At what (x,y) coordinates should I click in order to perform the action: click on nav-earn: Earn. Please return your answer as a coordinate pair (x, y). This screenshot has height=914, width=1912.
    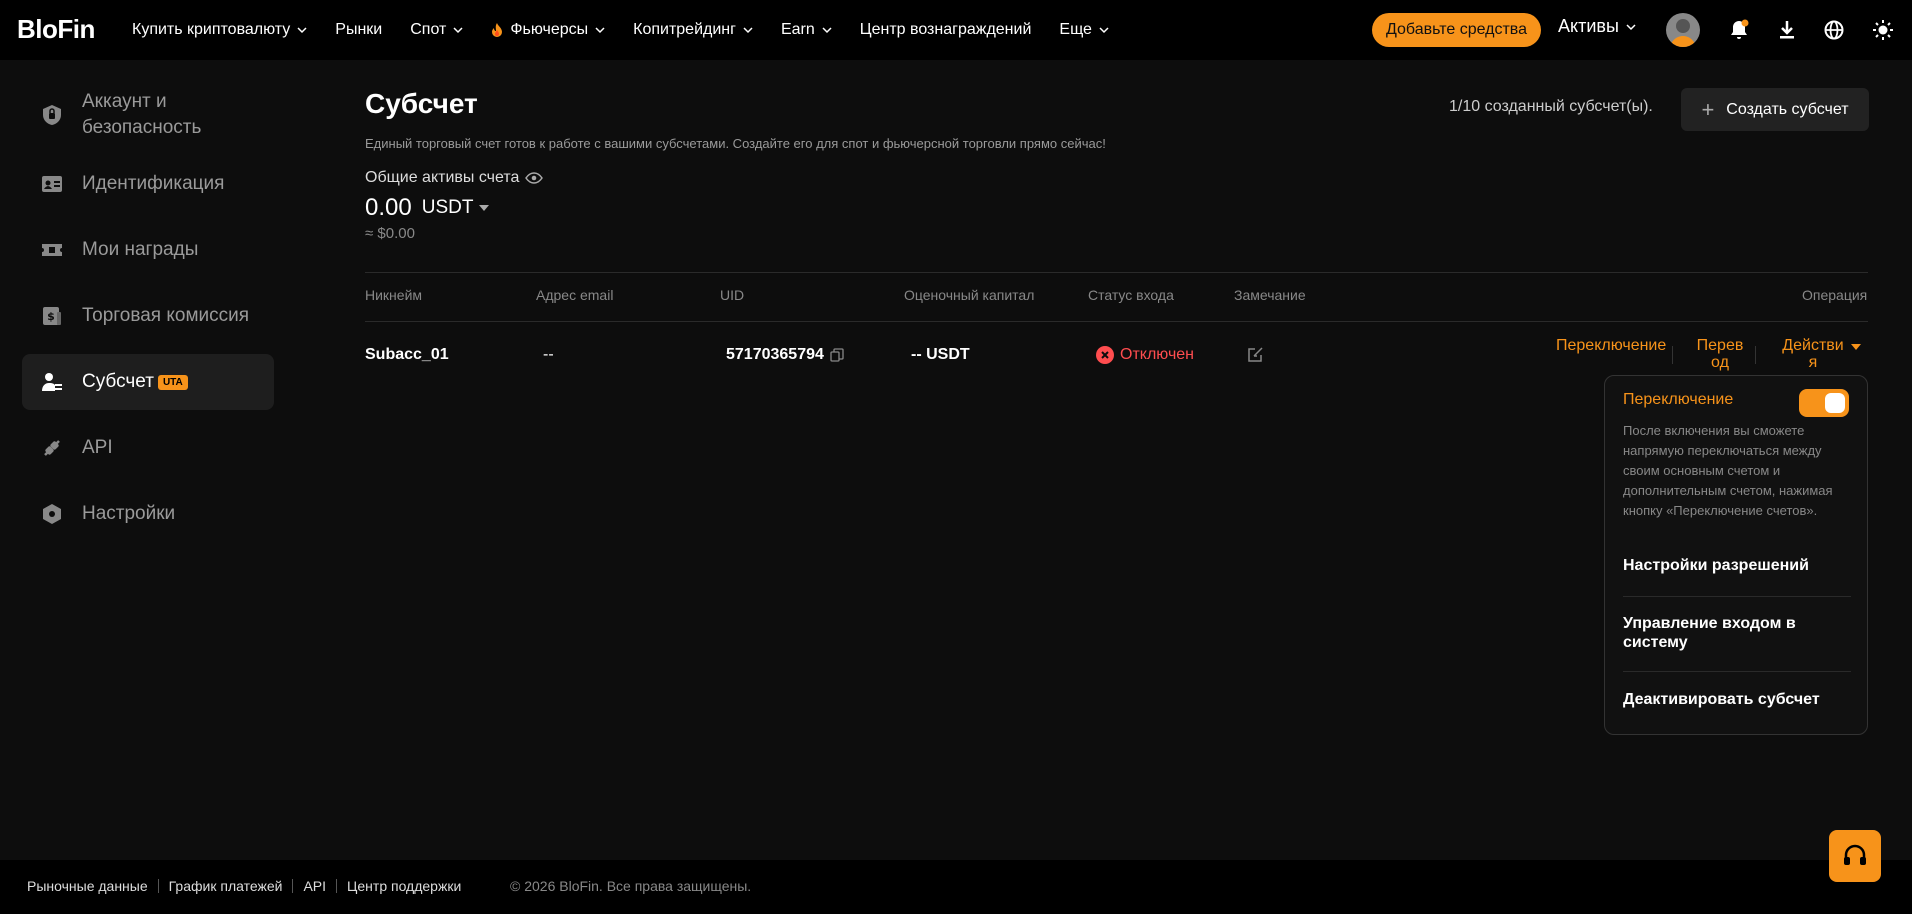
    Looking at the image, I should click on (806, 30).